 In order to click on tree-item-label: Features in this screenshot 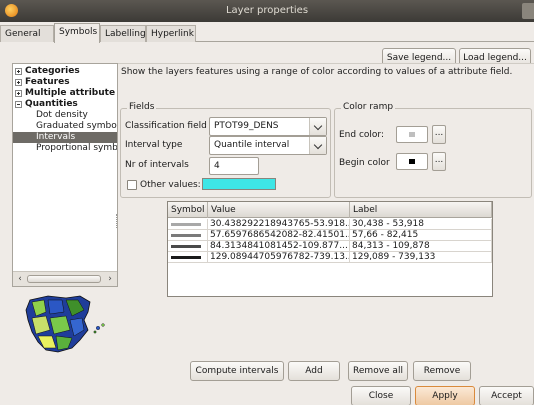, I will do `click(47, 82)`.